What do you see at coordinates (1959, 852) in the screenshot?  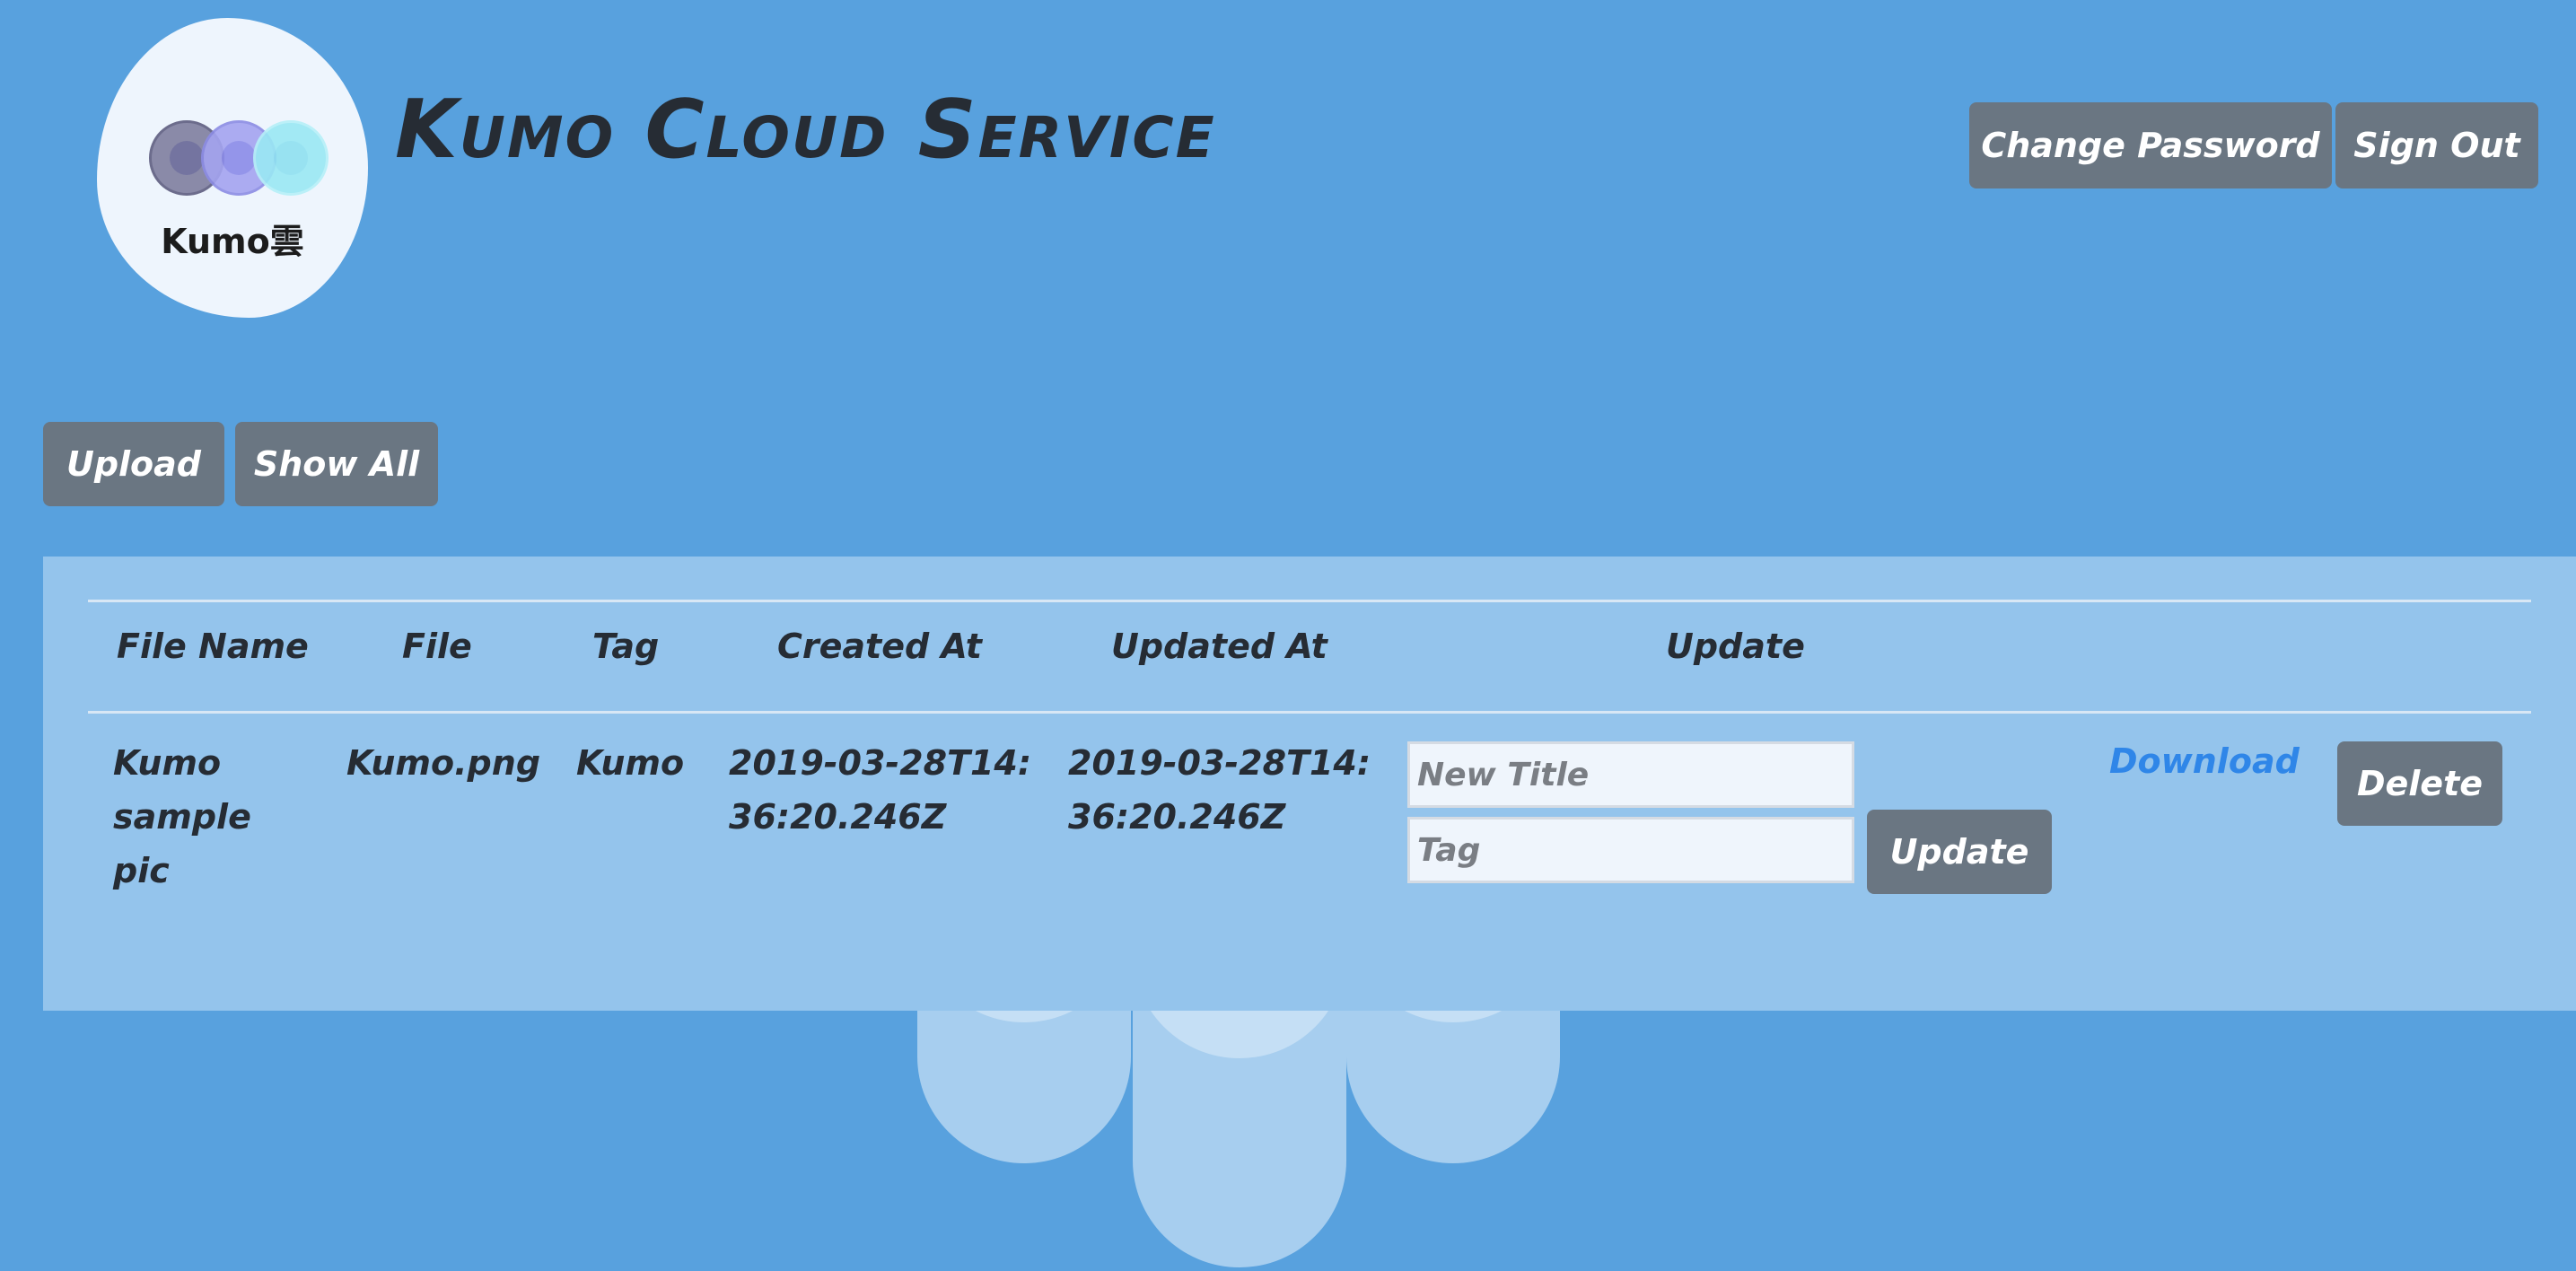 I see `update-button: Update` at bounding box center [1959, 852].